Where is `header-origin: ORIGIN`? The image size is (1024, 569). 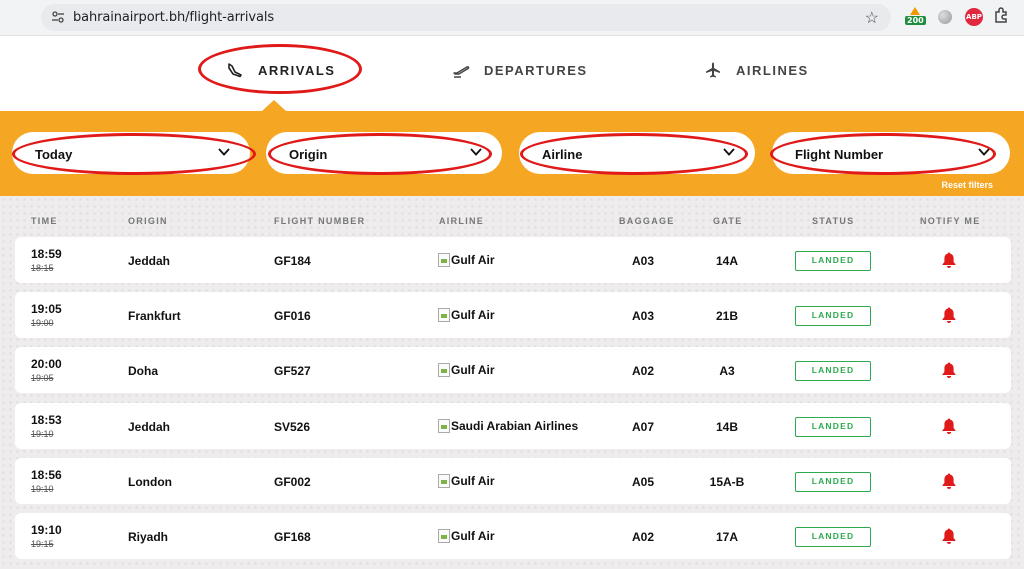 header-origin: ORIGIN is located at coordinates (148, 221).